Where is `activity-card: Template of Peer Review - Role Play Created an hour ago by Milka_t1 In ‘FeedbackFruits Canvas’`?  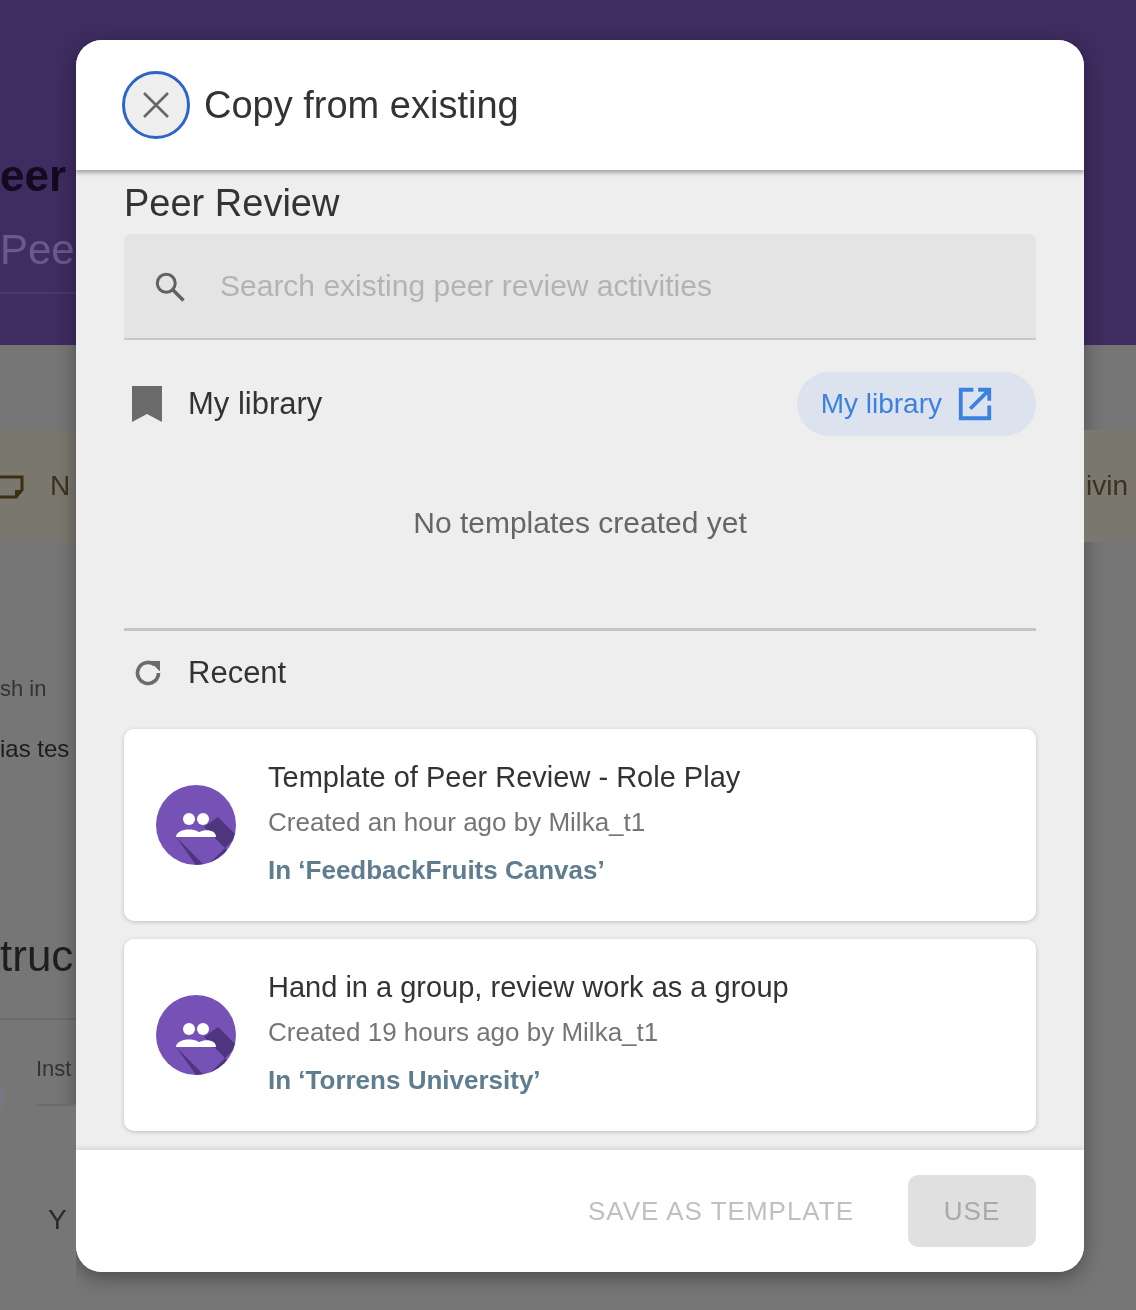 activity-card: Template of Peer Review - Role Play Created an hour ago by Milka_t1 In ‘FeedbackFruits Canvas’ is located at coordinates (580, 825).